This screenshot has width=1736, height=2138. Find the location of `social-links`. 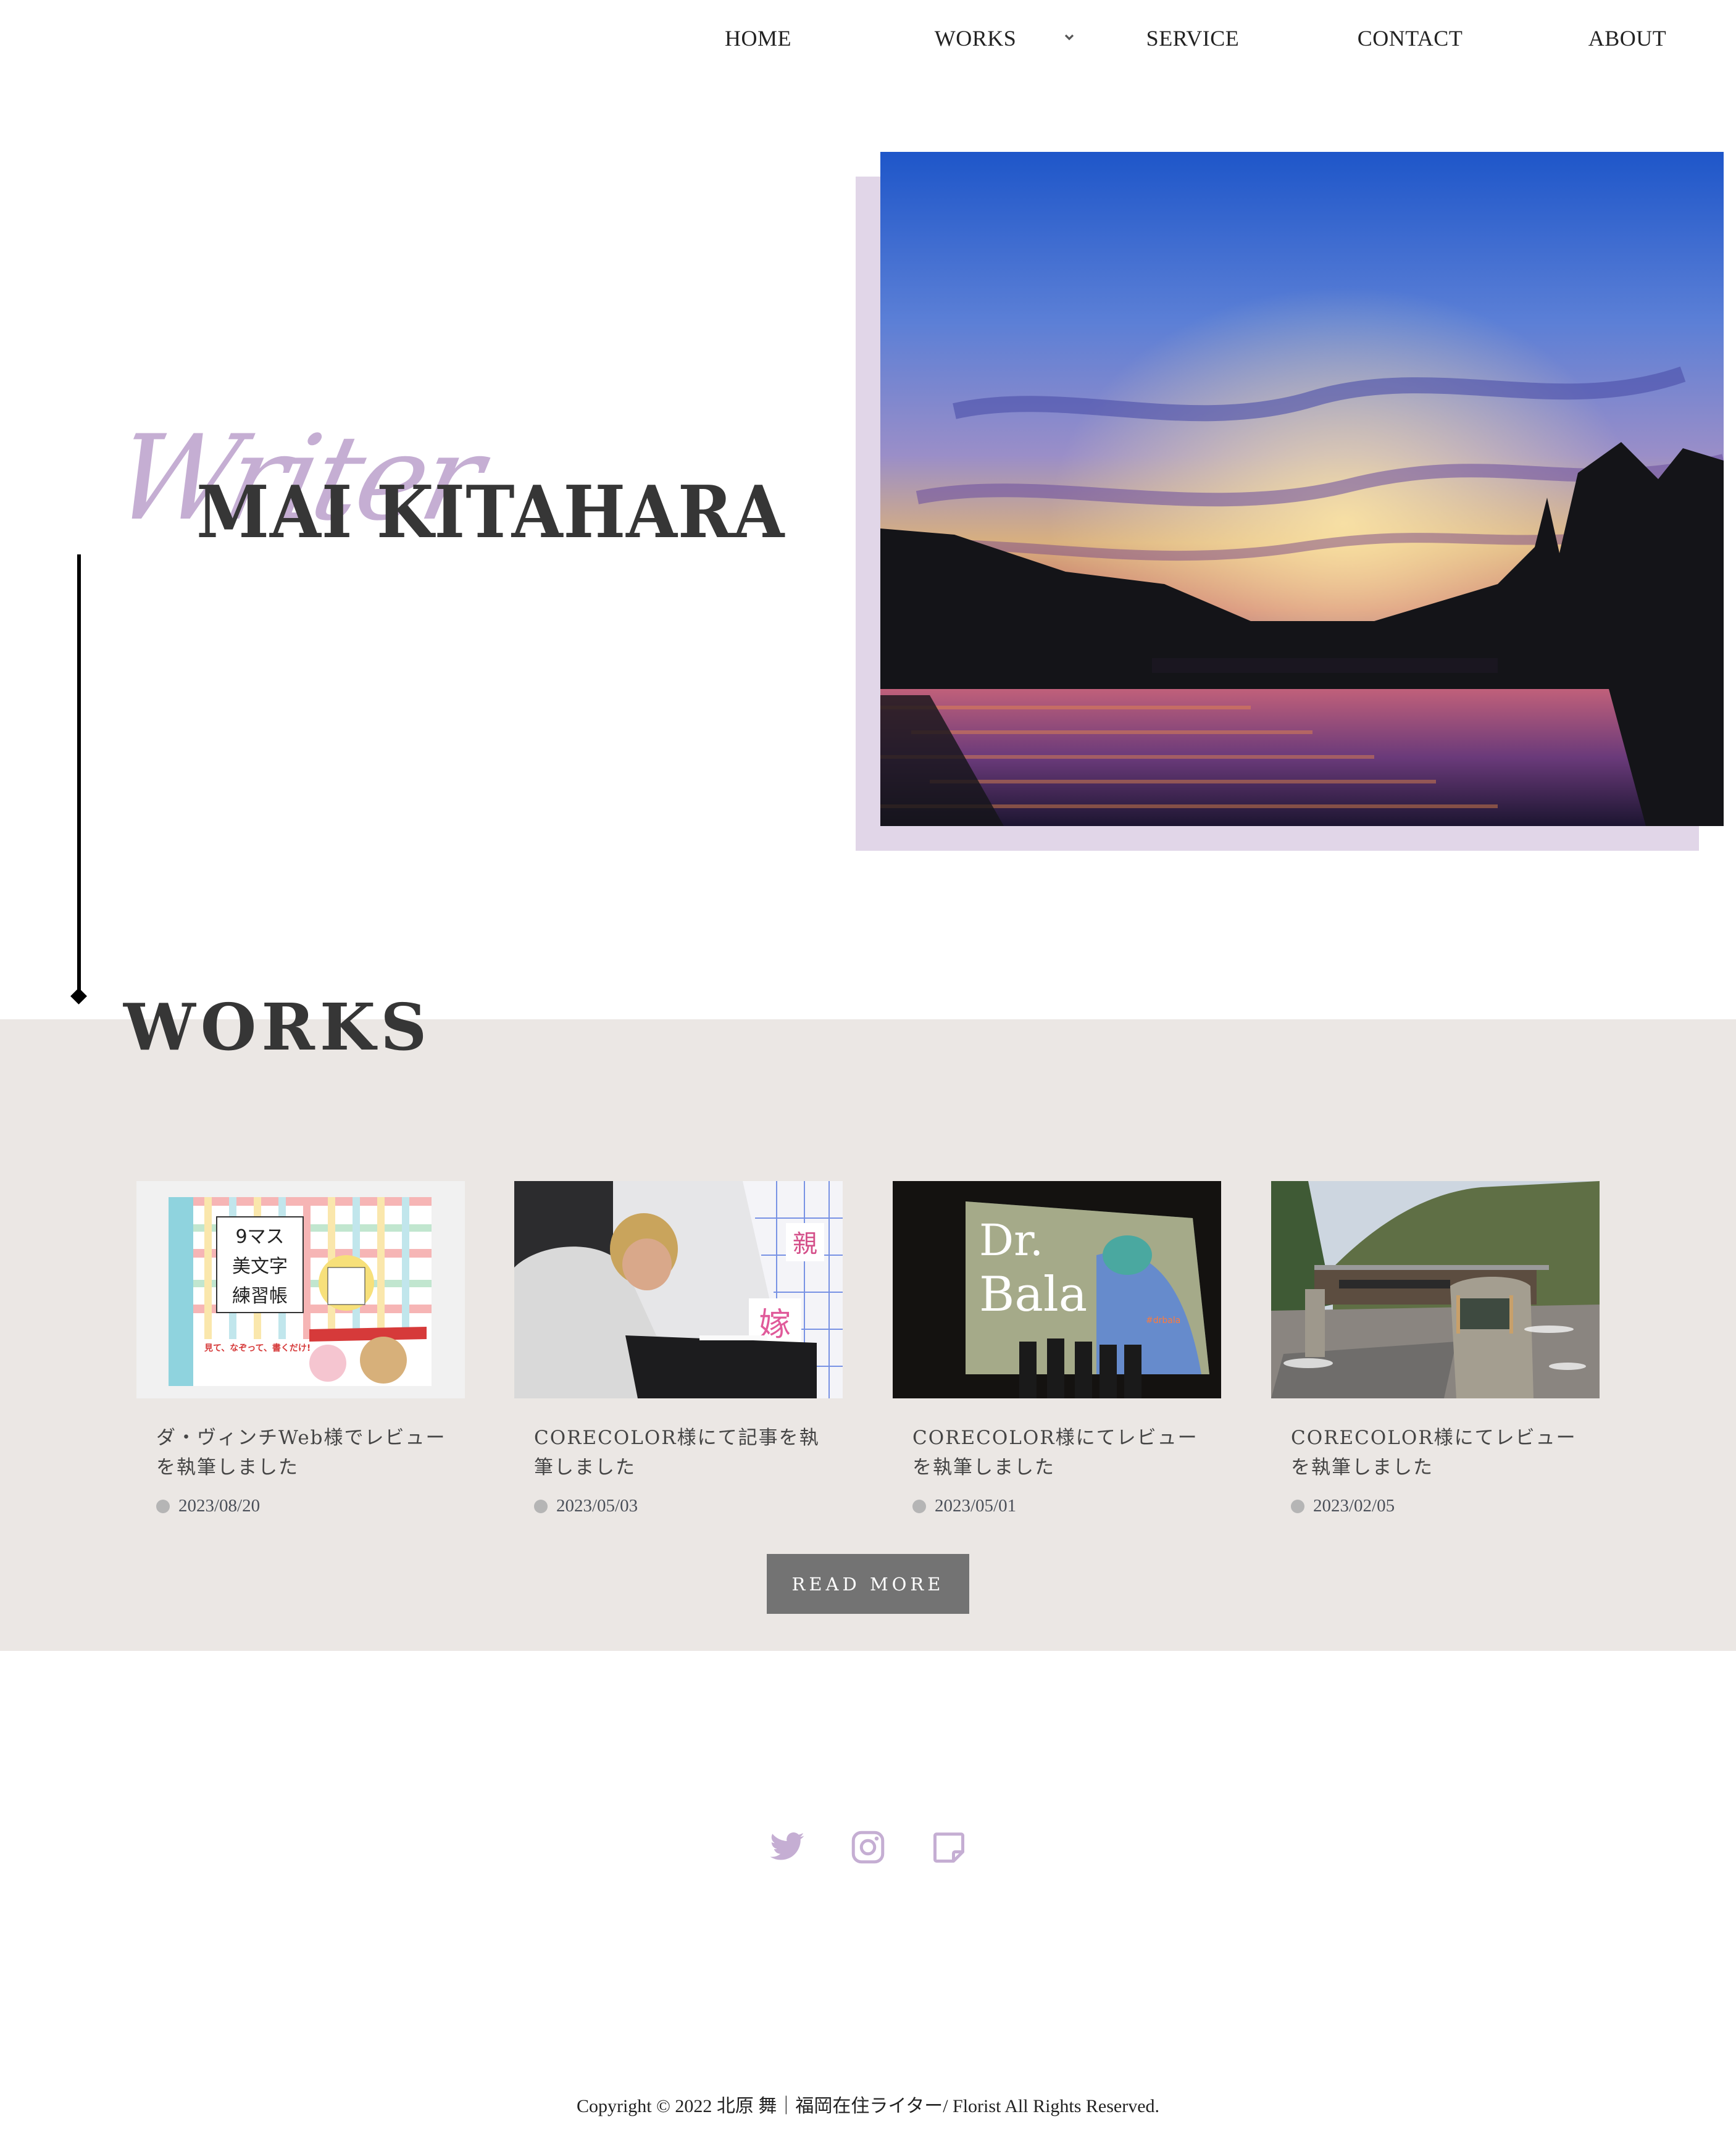

social-links is located at coordinates (870, 1847).